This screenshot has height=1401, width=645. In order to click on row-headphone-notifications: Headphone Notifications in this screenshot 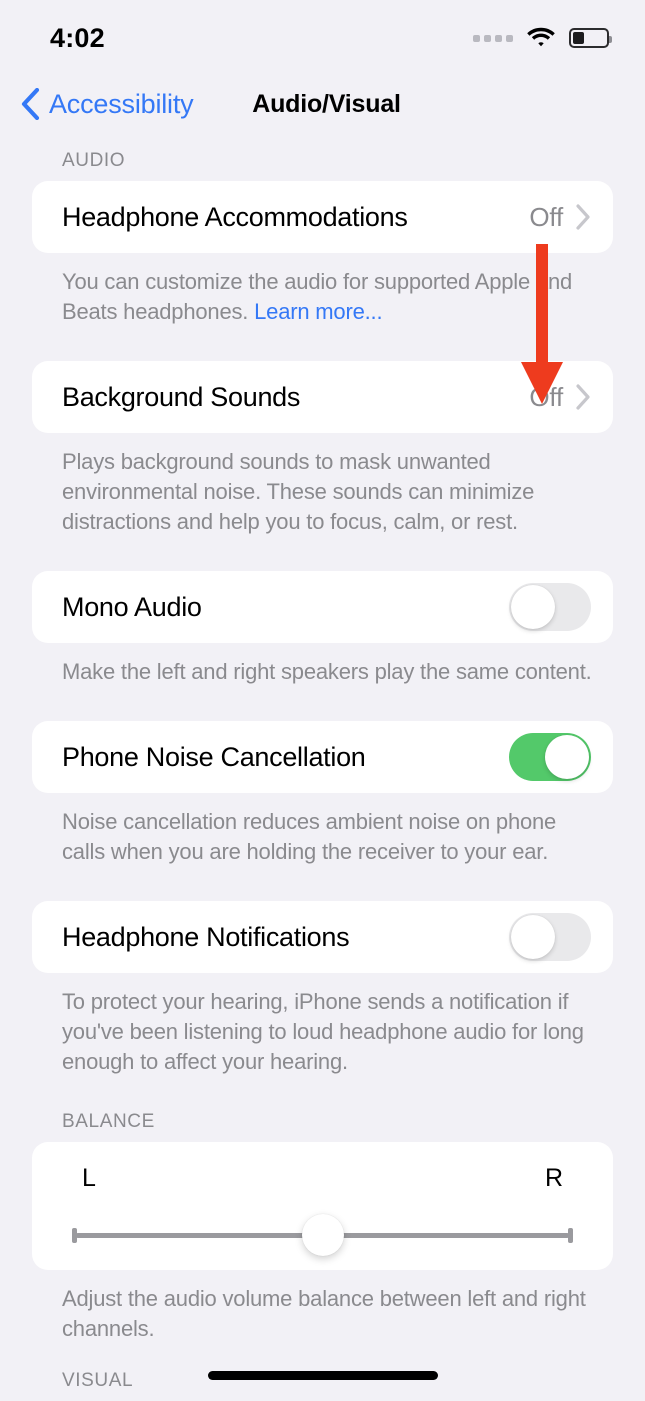, I will do `click(322, 937)`.